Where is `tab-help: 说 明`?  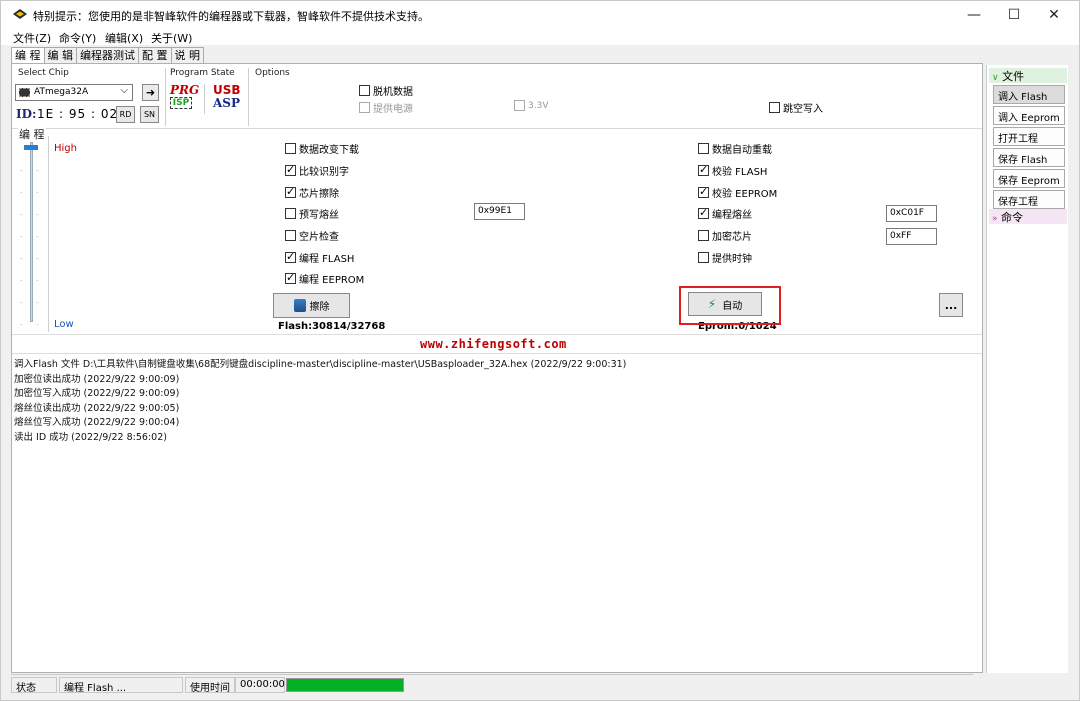
tab-help: 说 明 is located at coordinates (187, 55).